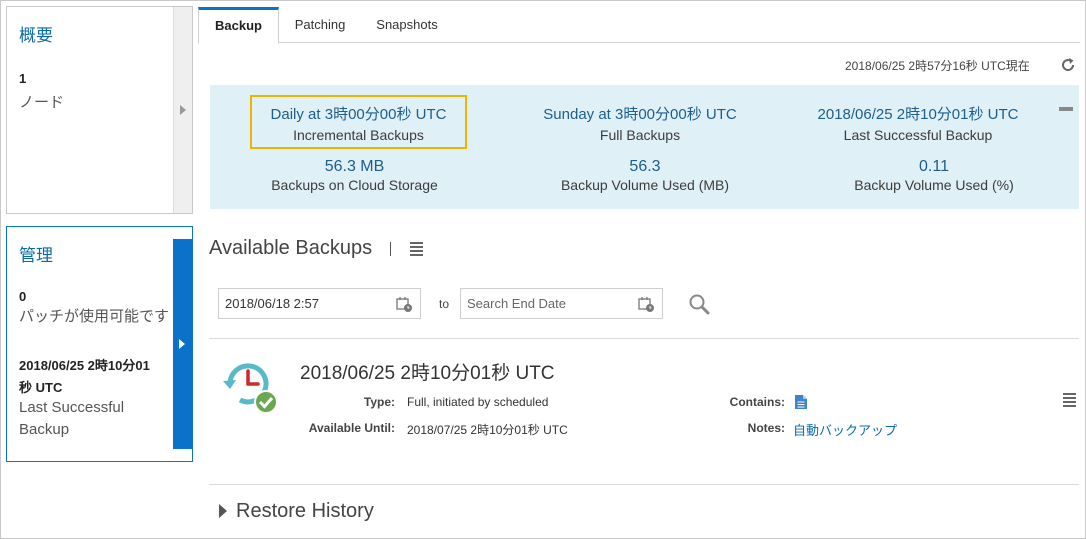 The width and height of the screenshot is (1086, 539). What do you see at coordinates (645, 185) in the screenshot?
I see `volume-mb-label: Backup Volume Used (MB)` at bounding box center [645, 185].